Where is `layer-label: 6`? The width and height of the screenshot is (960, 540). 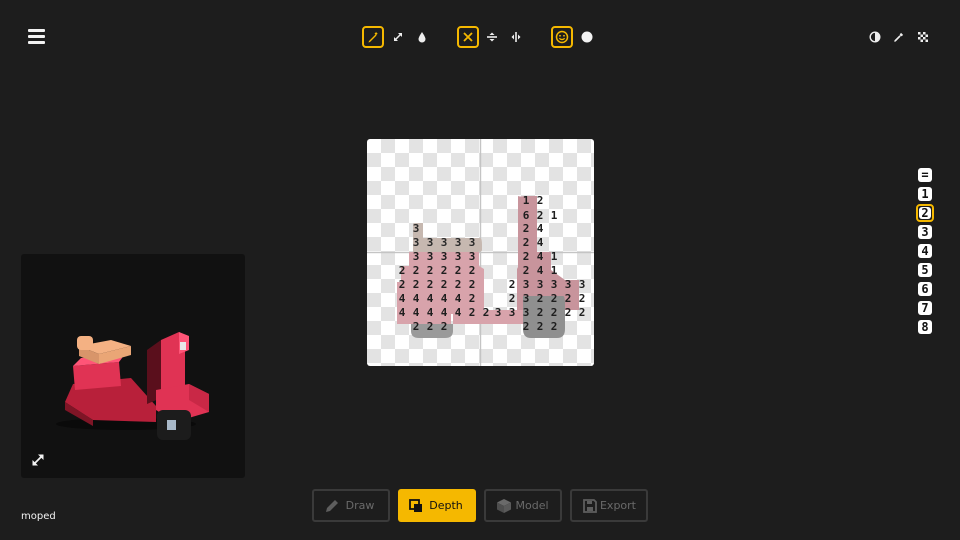 layer-label: 6 is located at coordinates (925, 289).